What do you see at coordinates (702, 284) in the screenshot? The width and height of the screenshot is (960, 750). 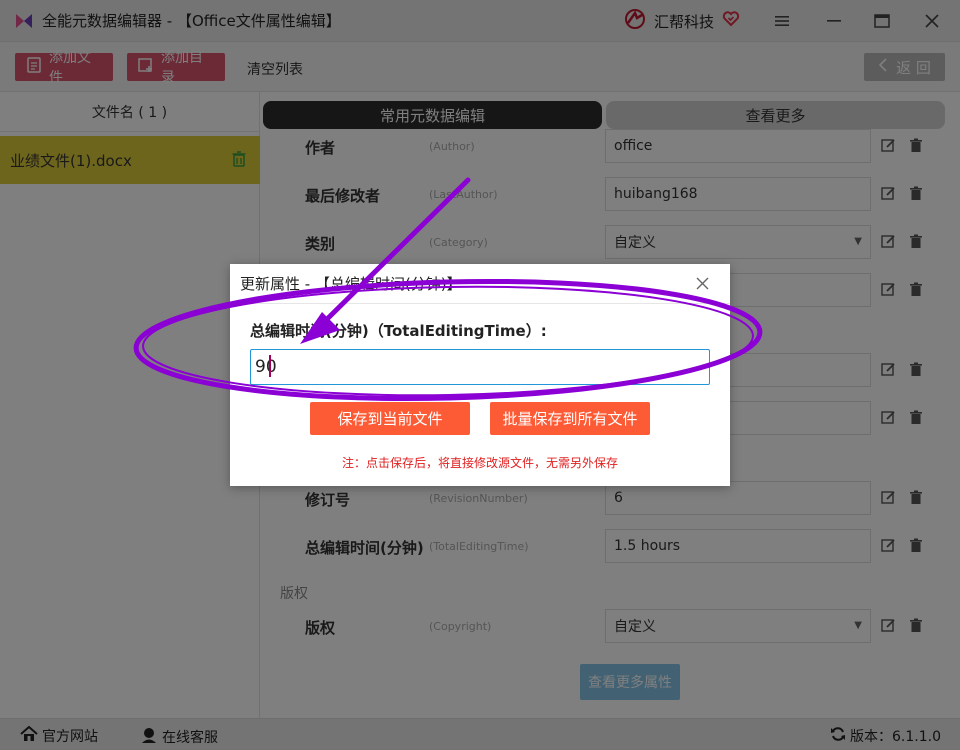 I see `close-icon` at bounding box center [702, 284].